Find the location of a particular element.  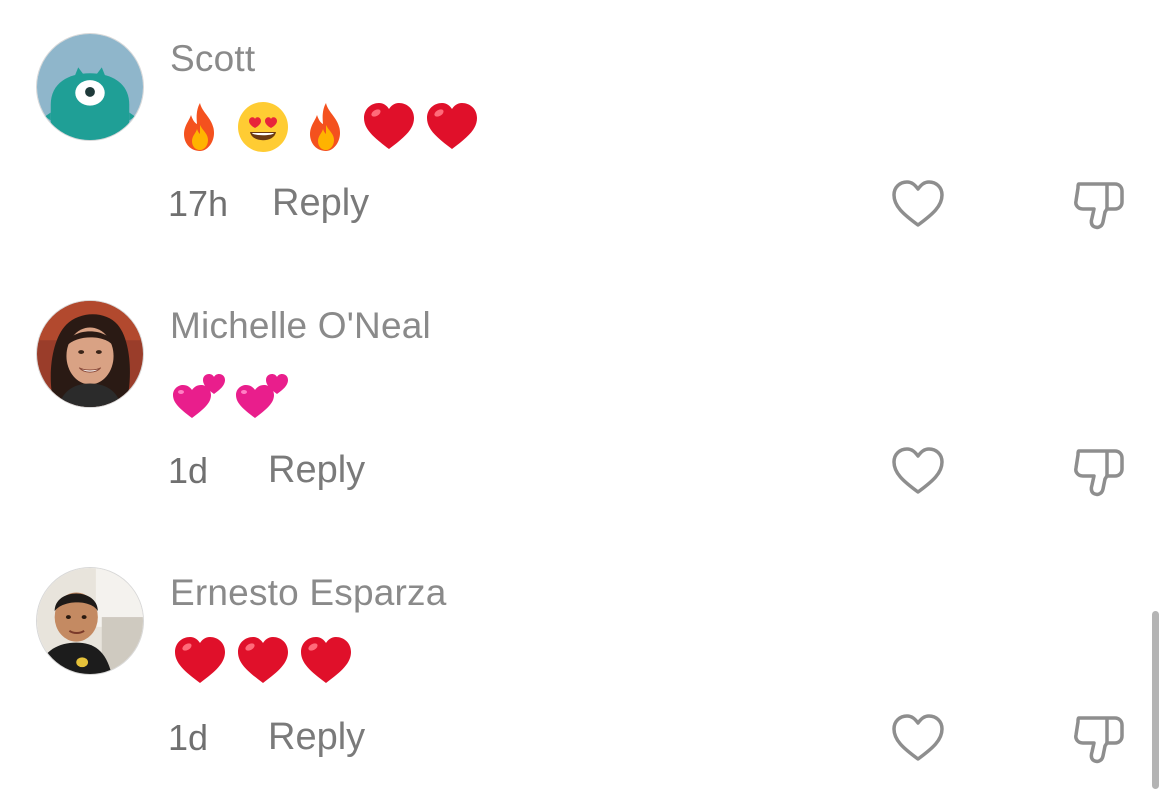

scrollbar is located at coordinates (1155, 700).